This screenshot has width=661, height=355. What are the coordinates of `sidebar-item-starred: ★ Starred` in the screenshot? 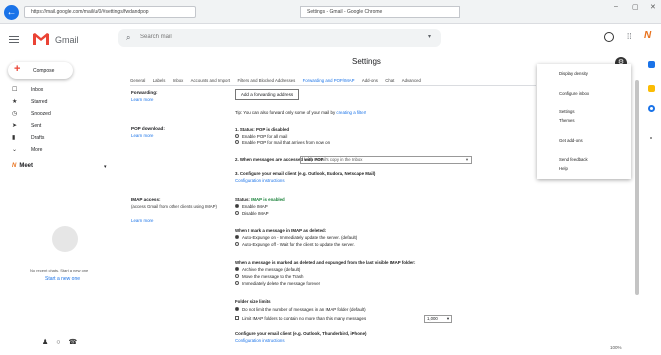 It's located at (58, 102).